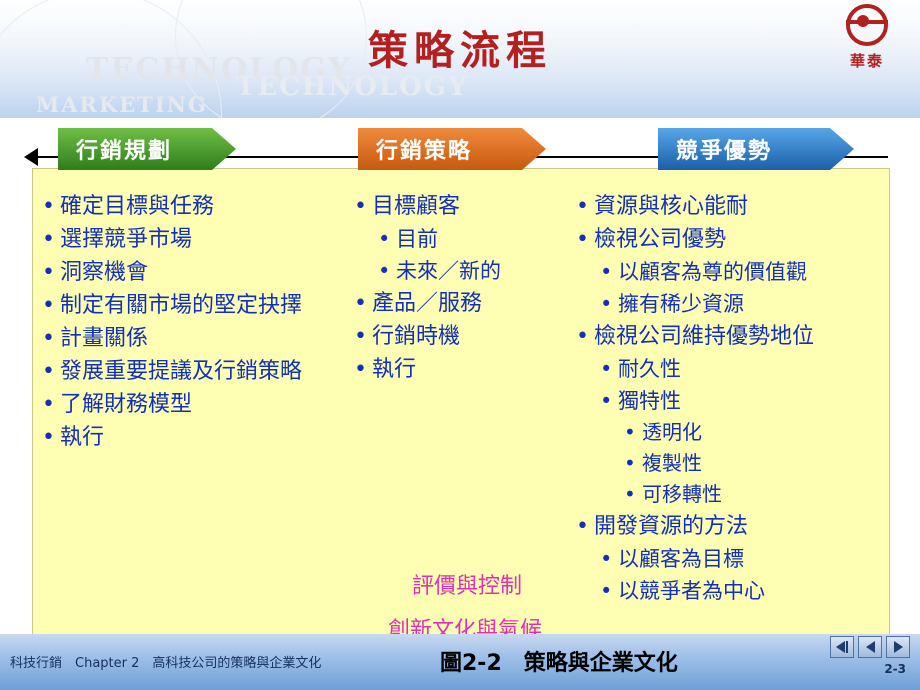 This screenshot has height=690, width=920. What do you see at coordinates (671, 206) in the screenshot?
I see `list-item-label: 資源與核心能耐` at bounding box center [671, 206].